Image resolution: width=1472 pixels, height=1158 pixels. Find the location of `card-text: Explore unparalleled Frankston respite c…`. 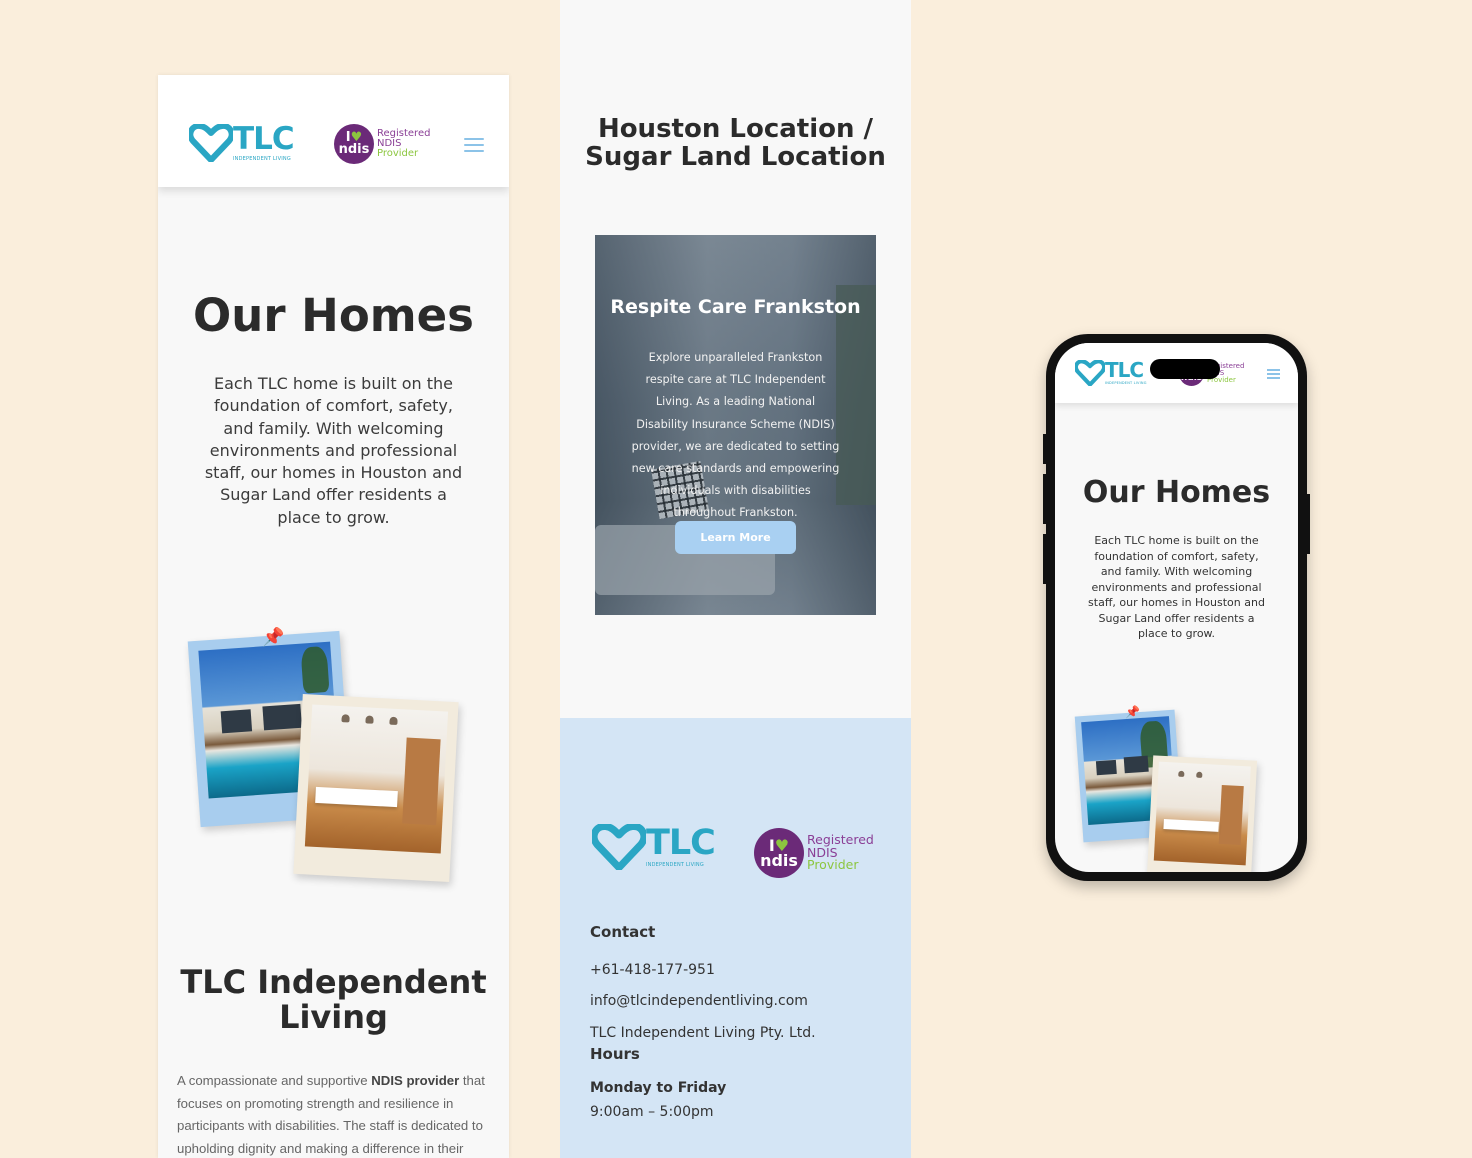

card-text: Explore unparalleled Frankston respite c… is located at coordinates (735, 435).